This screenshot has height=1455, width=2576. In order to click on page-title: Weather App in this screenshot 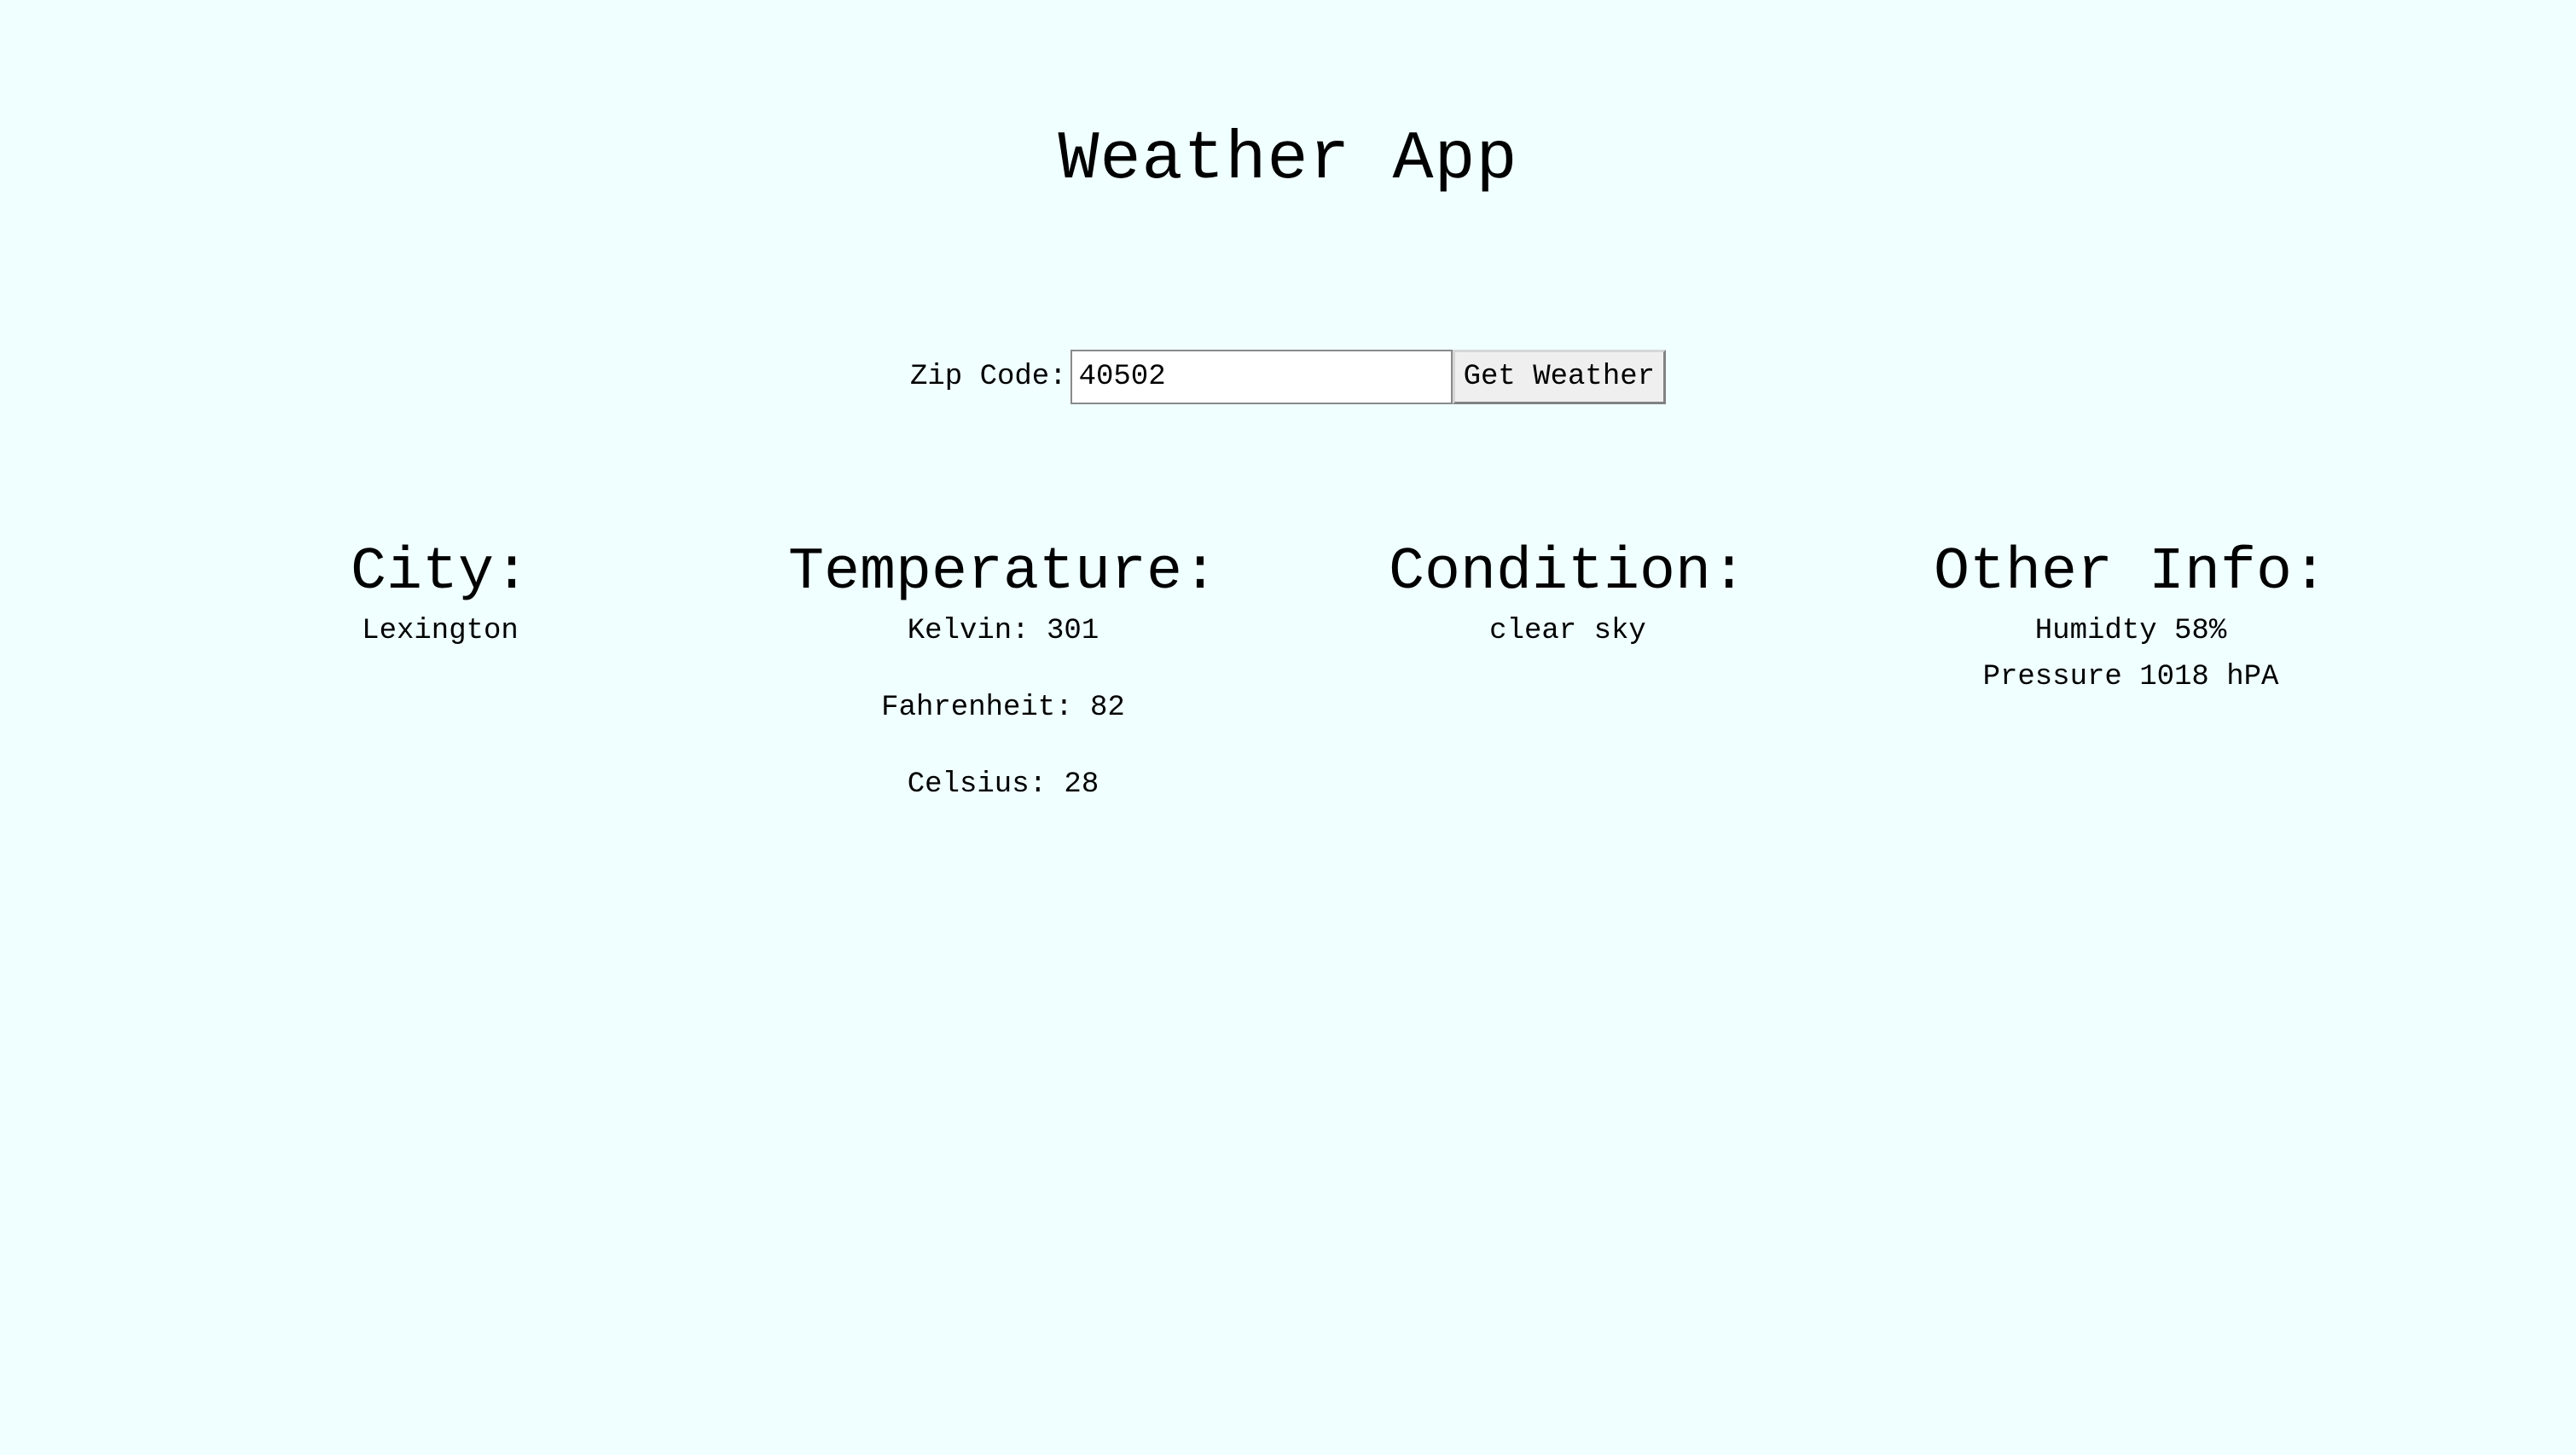, I will do `click(1288, 160)`.